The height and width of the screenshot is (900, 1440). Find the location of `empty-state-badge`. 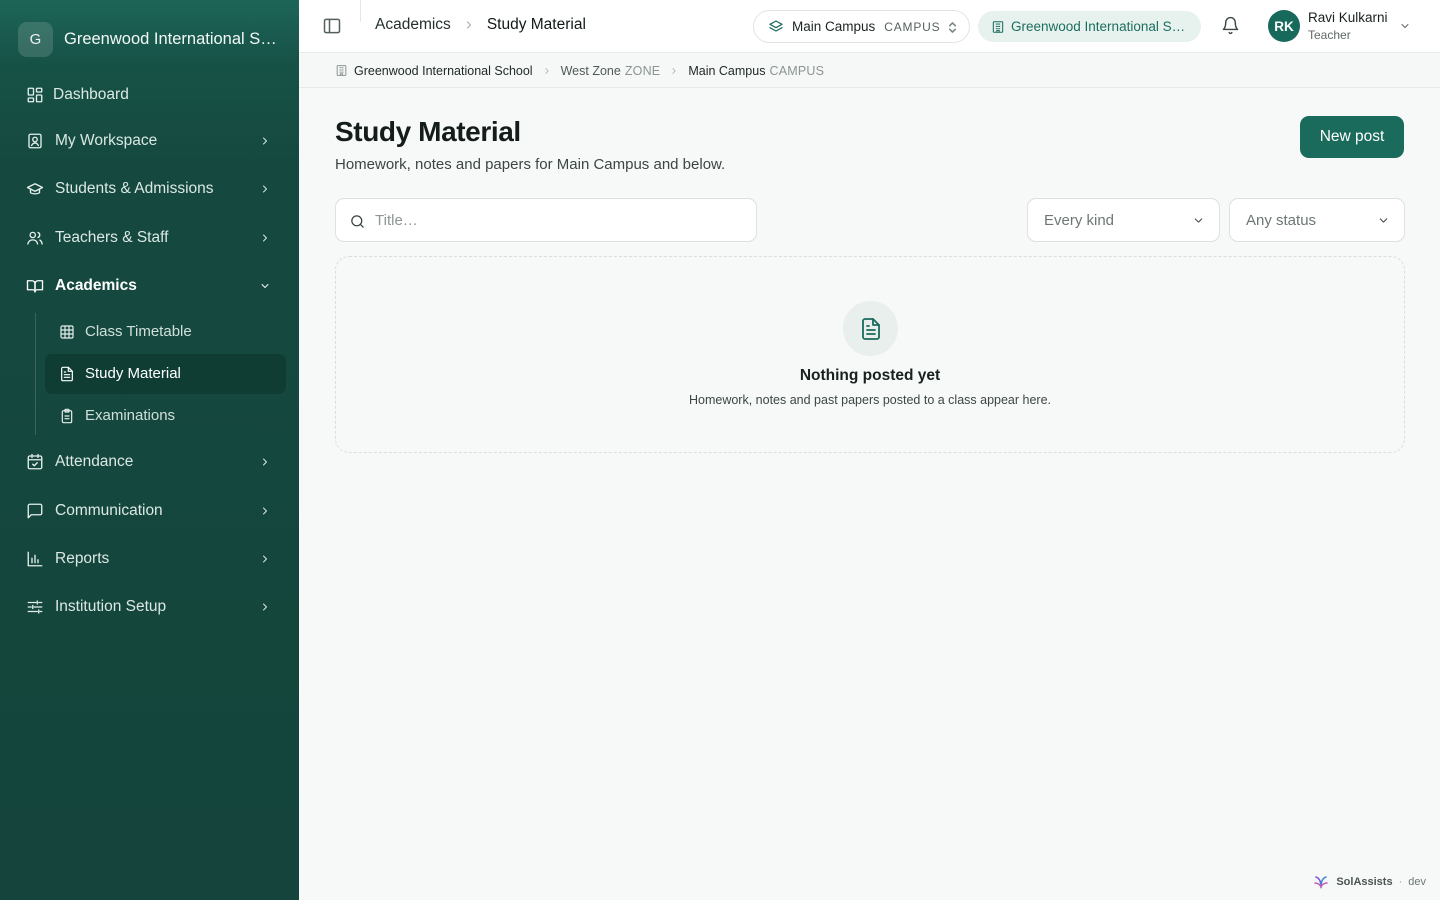

empty-state-badge is located at coordinates (870, 328).